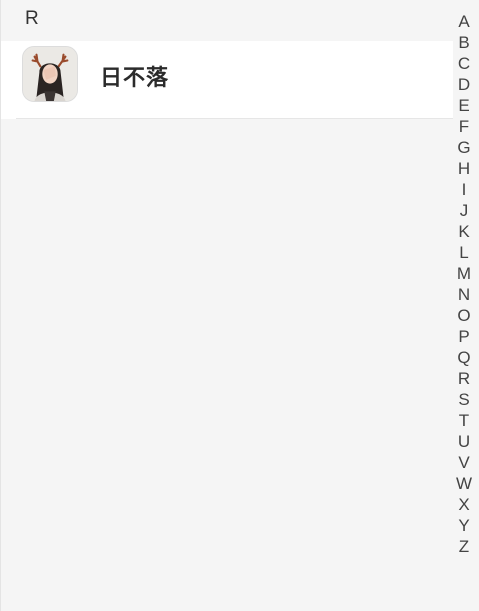 The image size is (479, 611). Describe the element at coordinates (463, 42) in the screenshot. I see `index-letter-b: B` at that location.